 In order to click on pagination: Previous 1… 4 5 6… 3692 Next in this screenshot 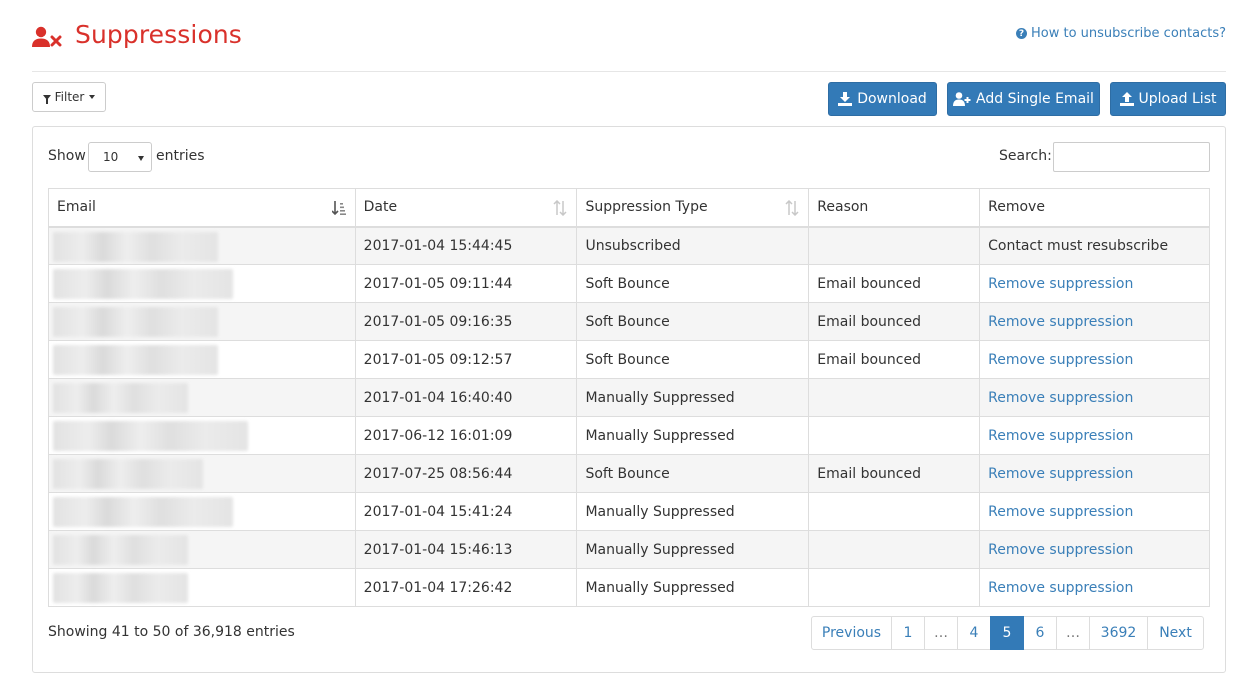, I will do `click(1007, 633)`.